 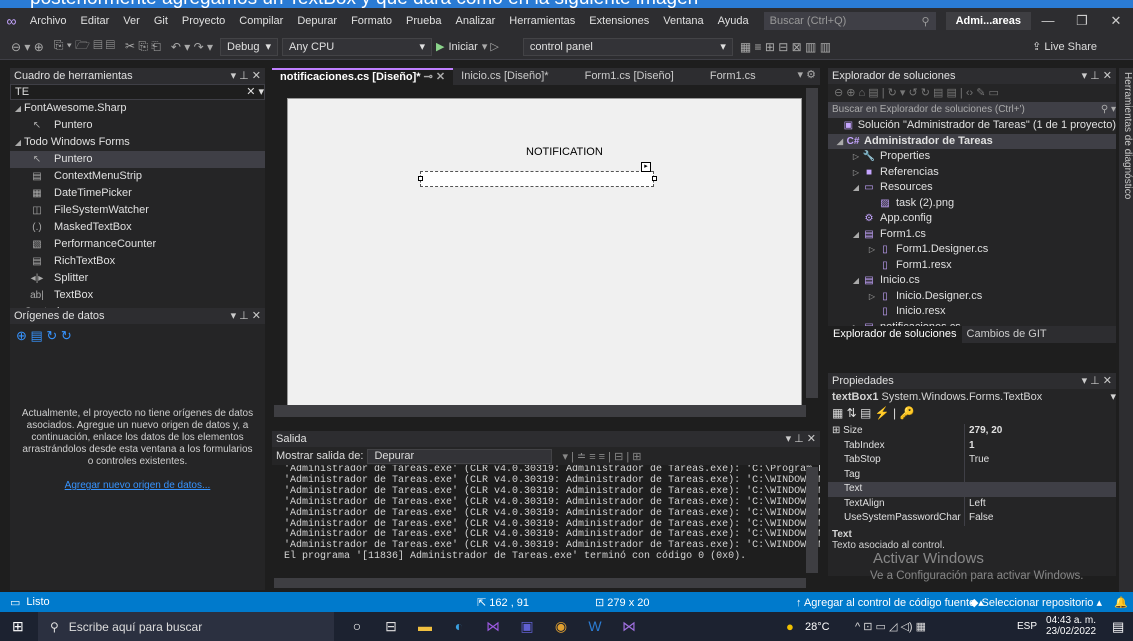 I want to click on menu-proyecto: Proyecto, so click(x=203, y=21).